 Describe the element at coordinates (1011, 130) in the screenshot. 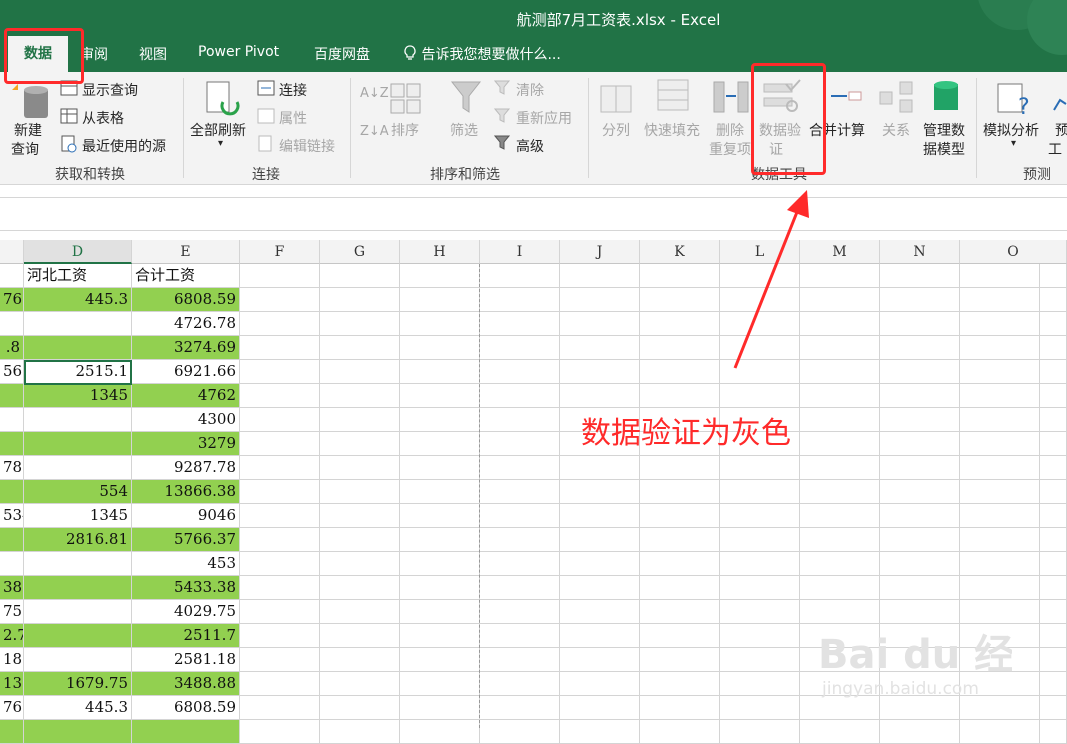

I see `what-if-analysis-button: 模拟分析` at that location.